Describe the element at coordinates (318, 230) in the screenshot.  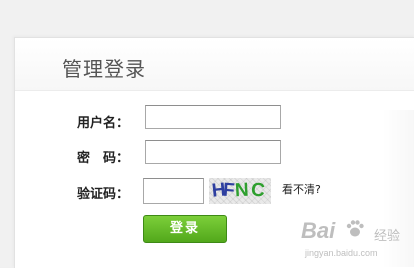
I see `watermark-brand: Bai` at that location.